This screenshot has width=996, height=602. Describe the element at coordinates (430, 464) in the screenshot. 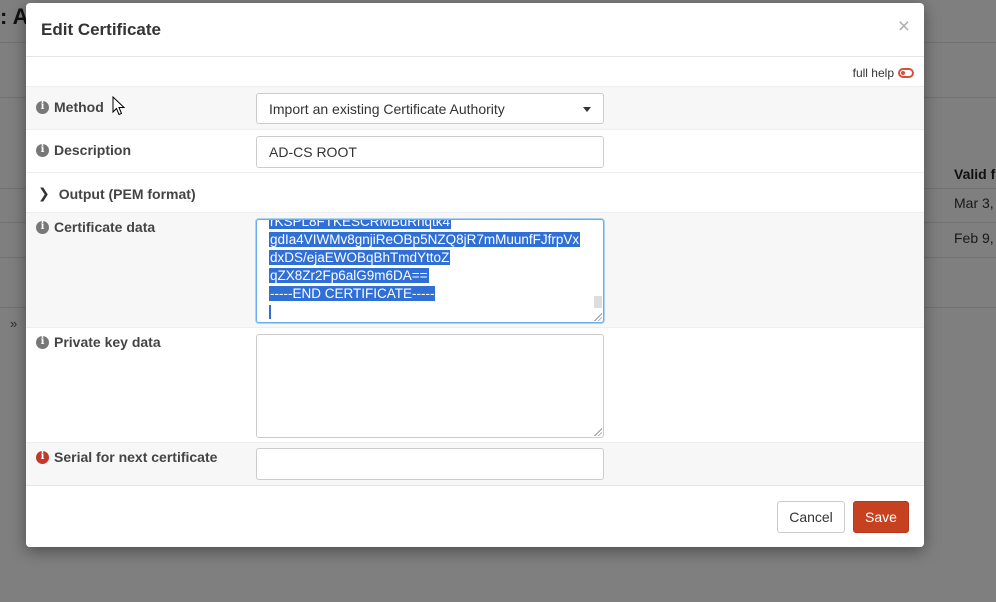

I see `serial-input` at that location.